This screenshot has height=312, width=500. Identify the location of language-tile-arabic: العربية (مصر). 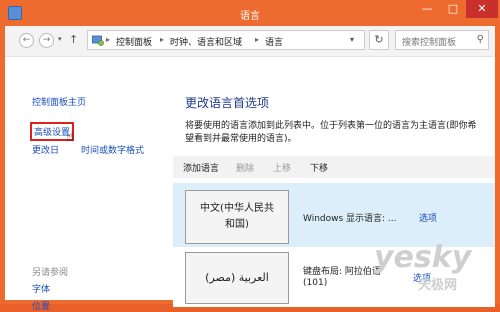
(237, 278).